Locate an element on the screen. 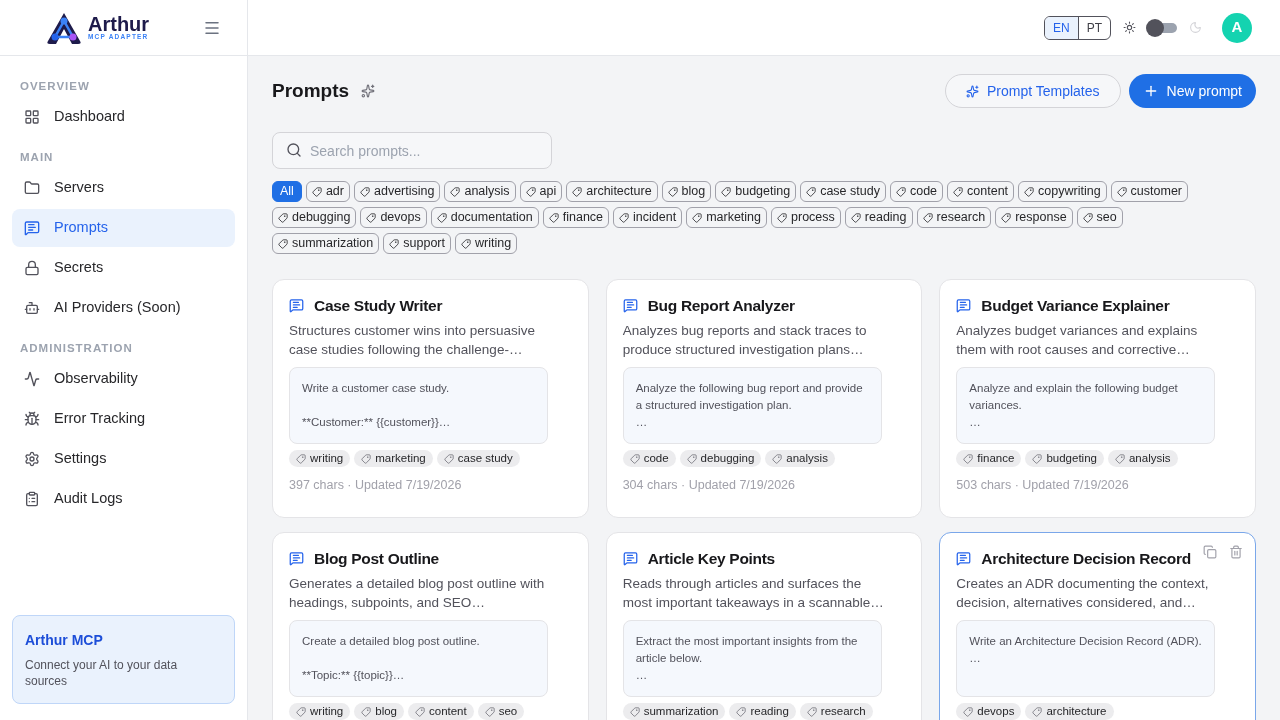 The height and width of the screenshot is (720, 1280). page-title: Prompts is located at coordinates (311, 90).